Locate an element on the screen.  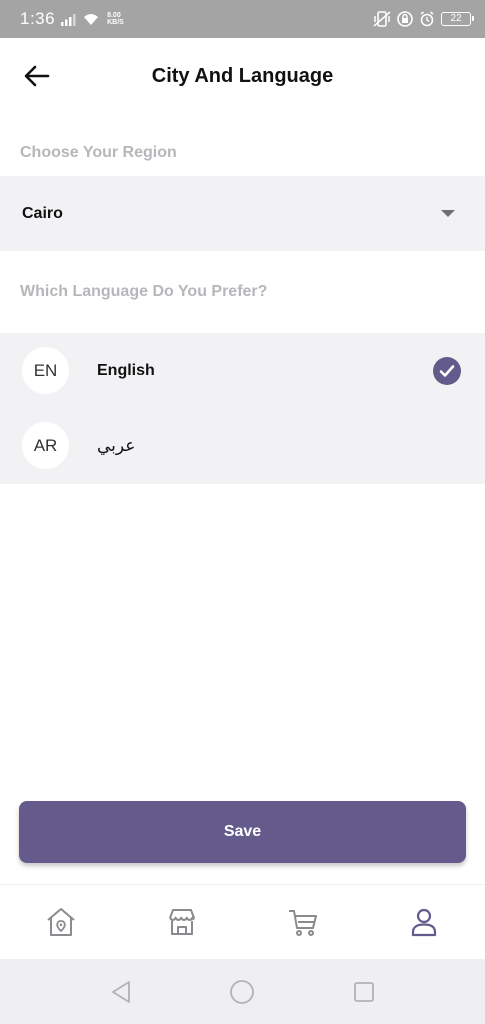
net-speed-value: 8.00 is located at coordinates (114, 15).